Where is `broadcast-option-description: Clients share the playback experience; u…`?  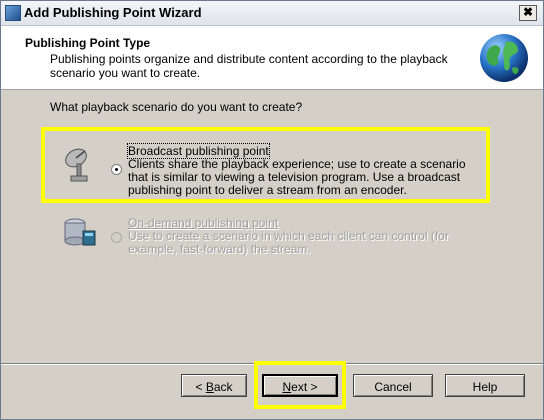 broadcast-option-description: Clients share the playback experience; u… is located at coordinates (297, 177).